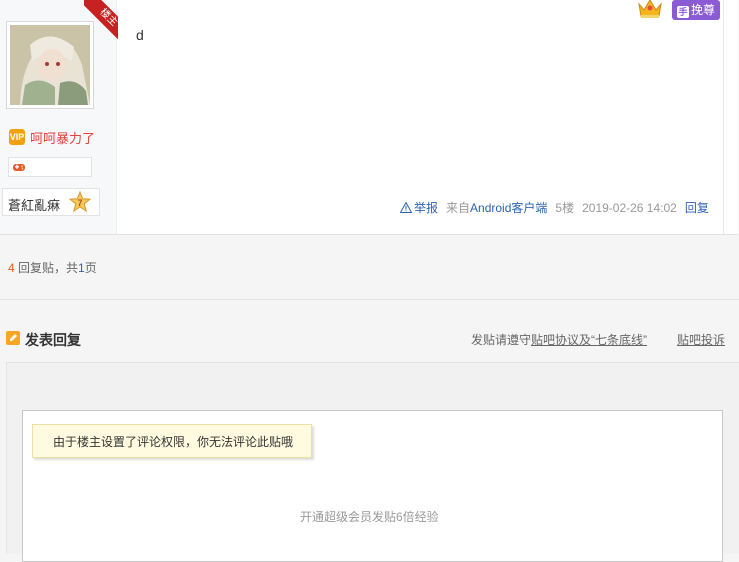  I want to click on username-row: VIP 呵呵暴力了, so click(52, 137).